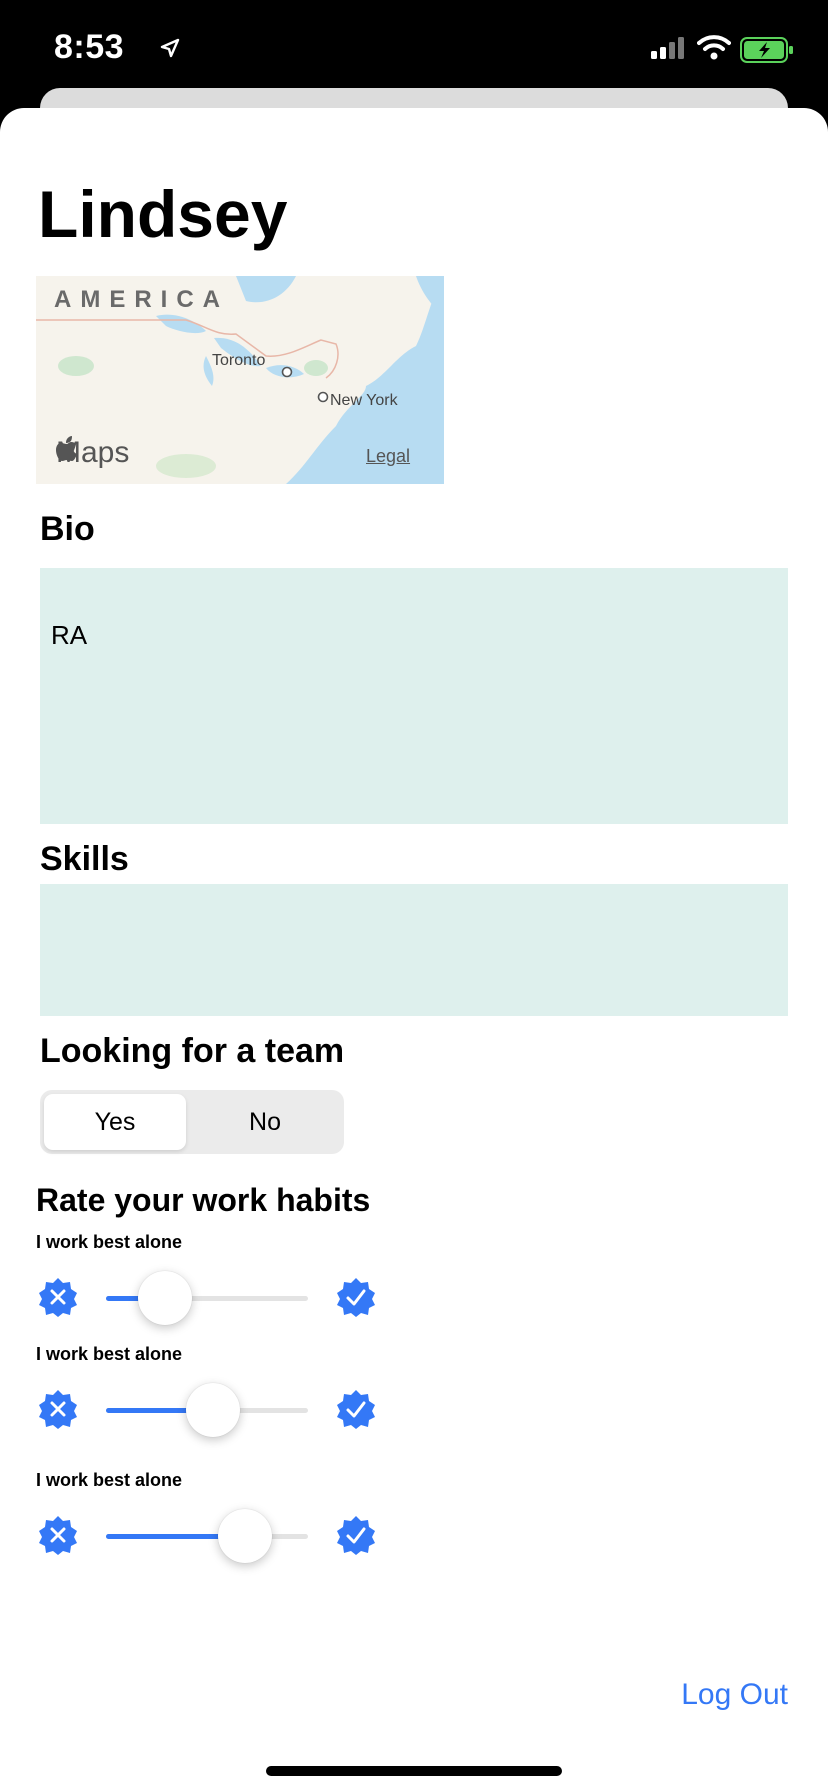 Image resolution: width=828 pixels, height=1792 pixels. What do you see at coordinates (66, 448) in the screenshot?
I see `apple-logo-icon` at bounding box center [66, 448].